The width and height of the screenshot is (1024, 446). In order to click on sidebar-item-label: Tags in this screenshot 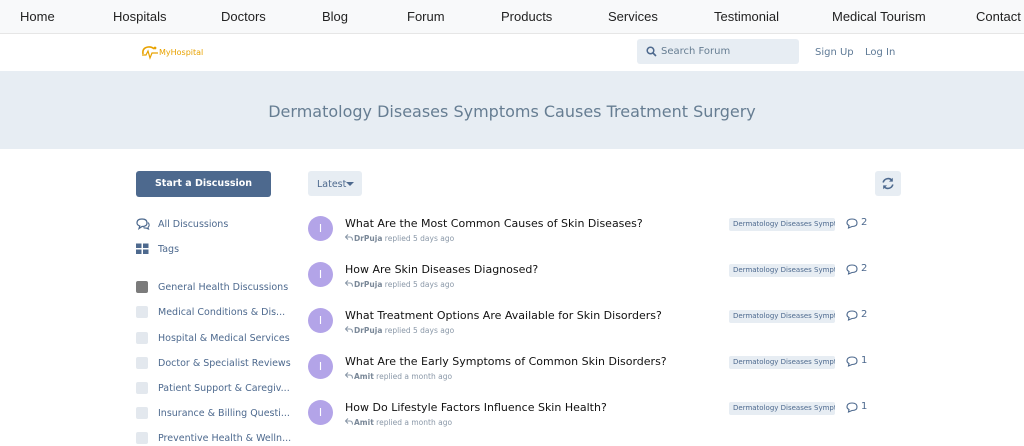, I will do `click(169, 249)`.